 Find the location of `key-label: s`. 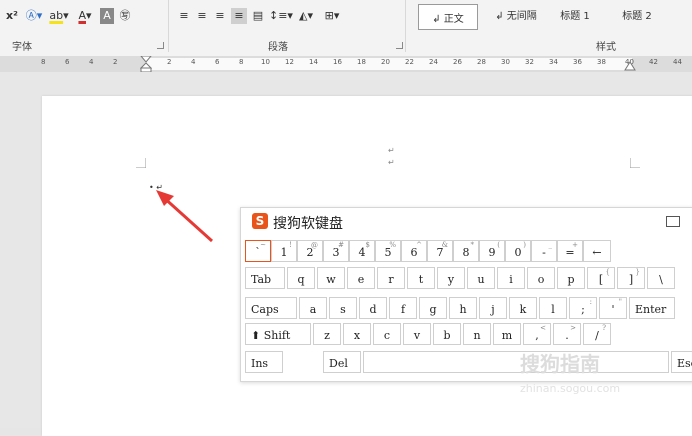

key-label: s is located at coordinates (343, 309).